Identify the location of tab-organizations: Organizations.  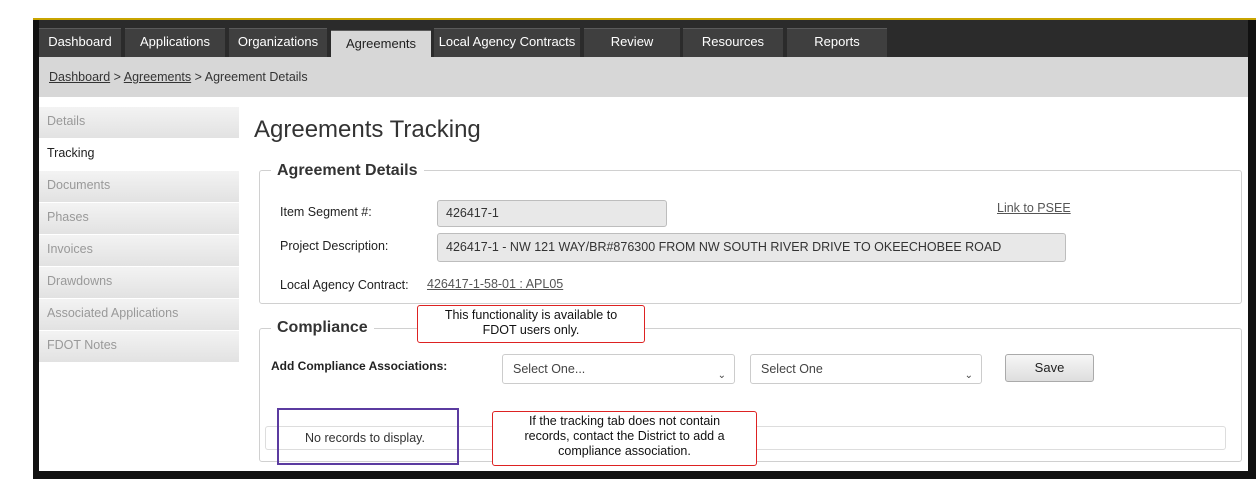
(278, 43).